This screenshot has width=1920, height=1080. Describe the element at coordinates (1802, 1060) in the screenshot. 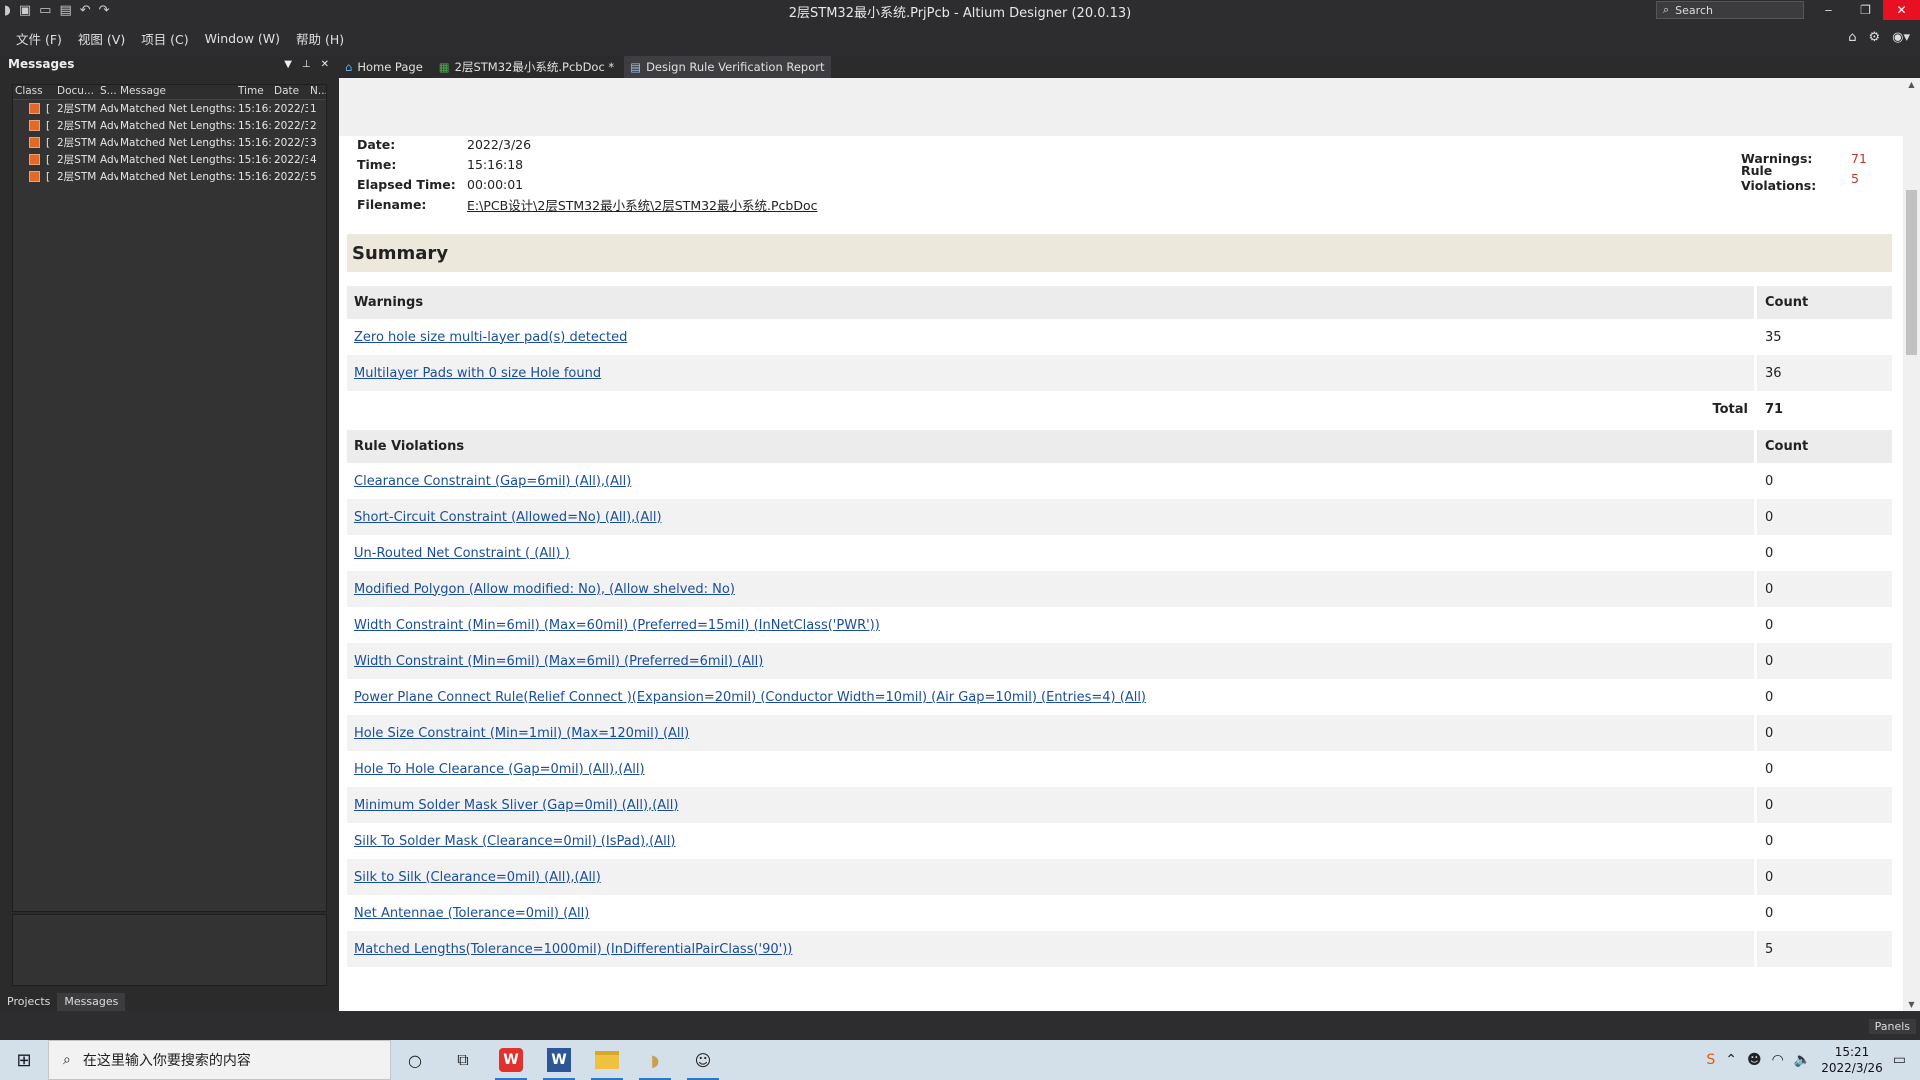

I see `volume-icon: 🔈` at that location.